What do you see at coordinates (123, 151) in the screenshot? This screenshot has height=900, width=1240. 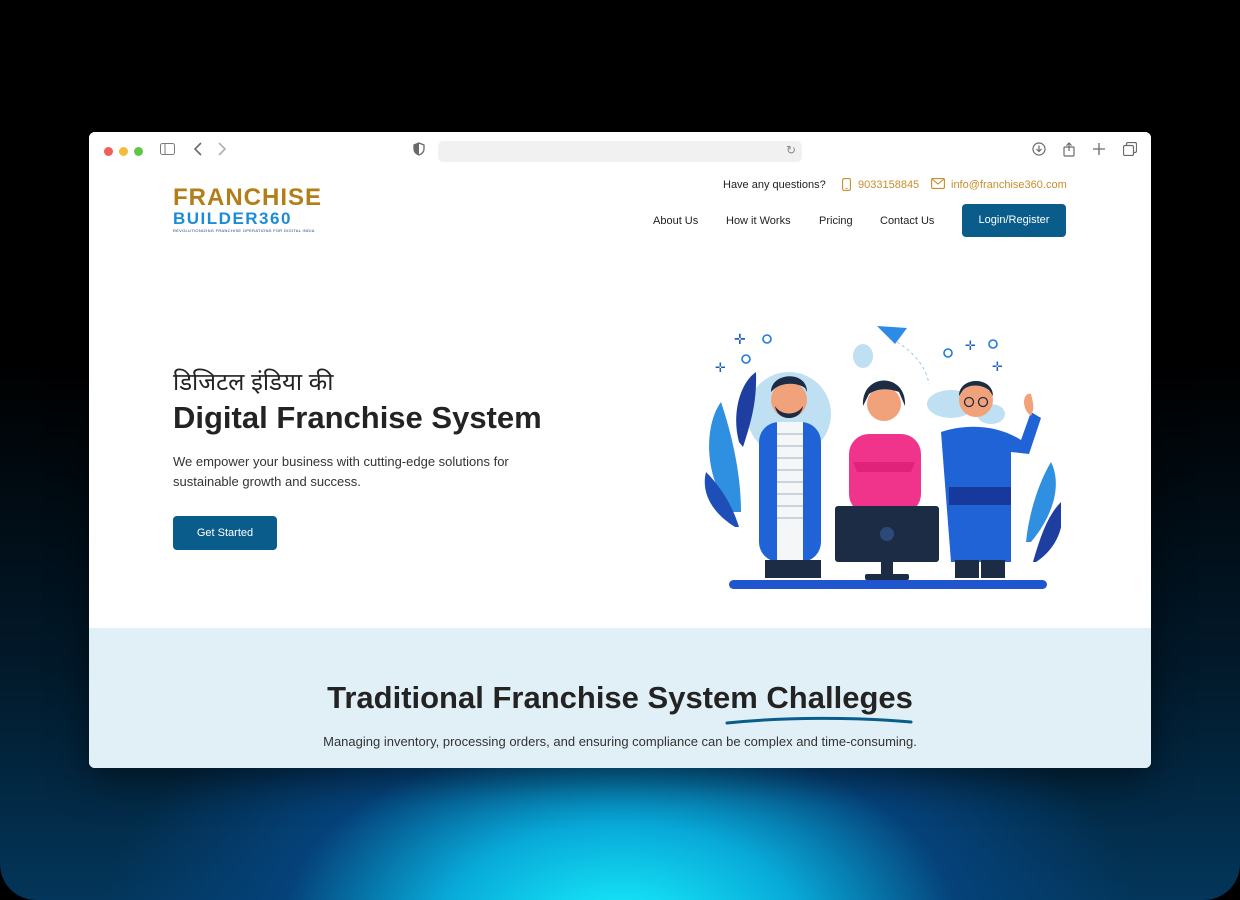 I see `minimize-window-button` at bounding box center [123, 151].